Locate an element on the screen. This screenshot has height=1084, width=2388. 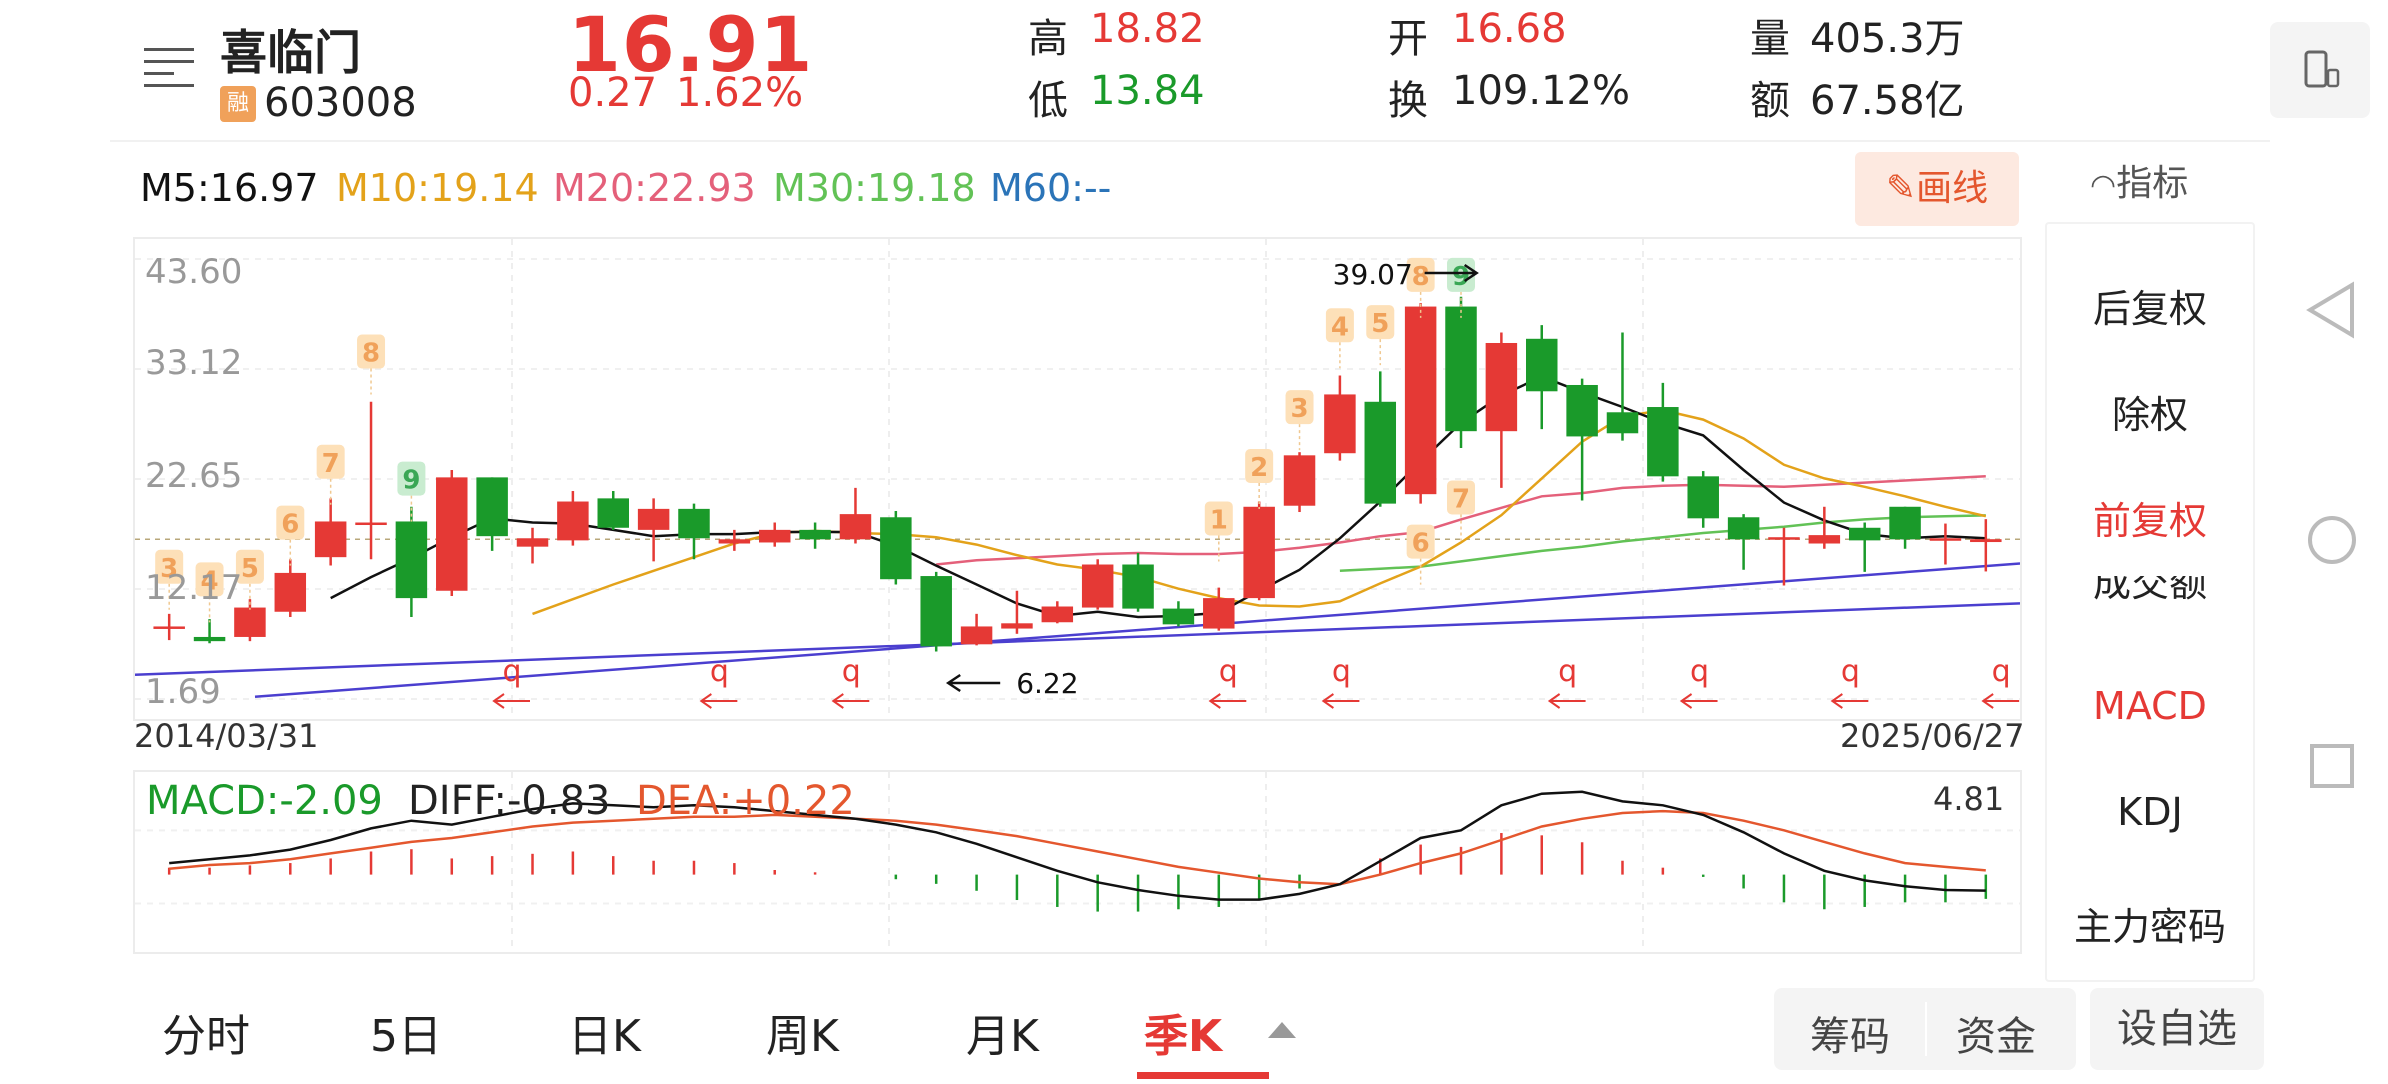
funds-button: 资金 is located at coordinates (1996, 1033).